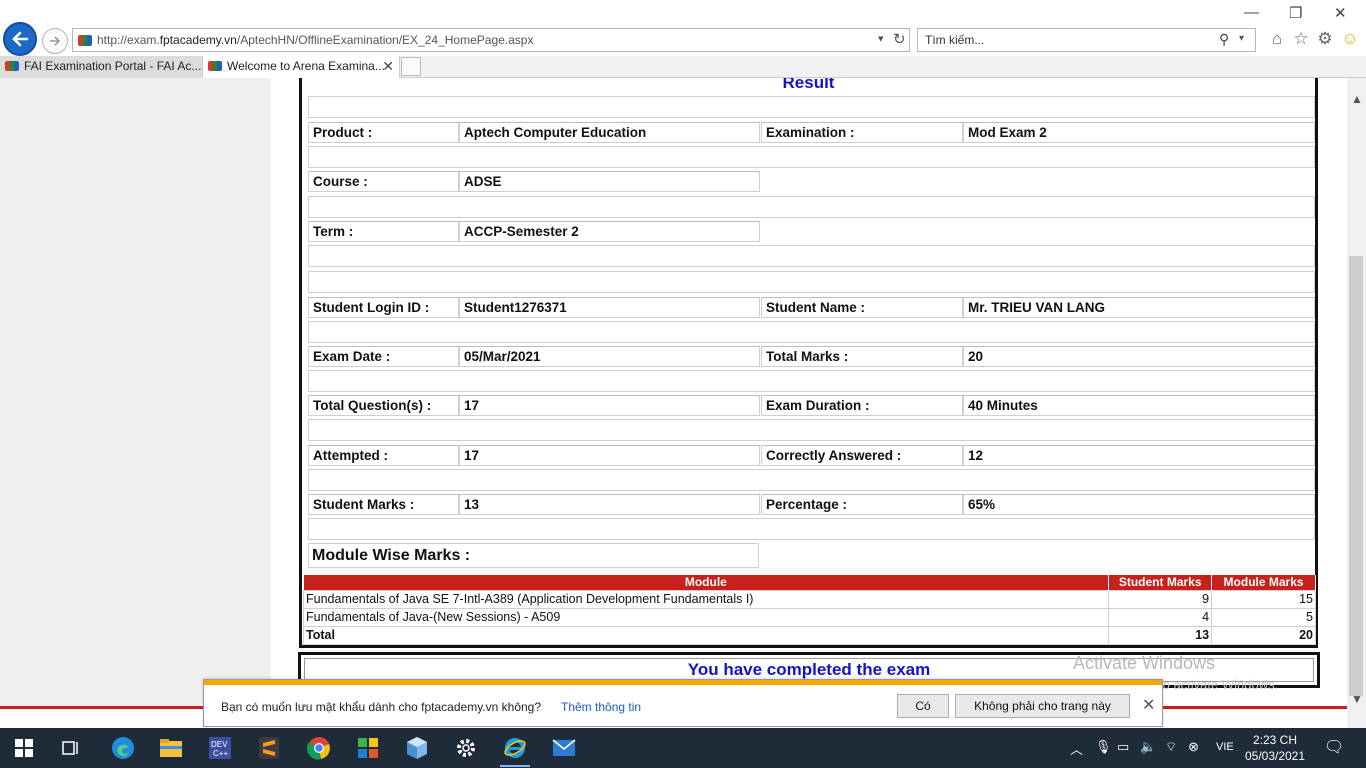 The image size is (1366, 768). I want to click on total-module-marks-cell: 20, so click(1263, 635).